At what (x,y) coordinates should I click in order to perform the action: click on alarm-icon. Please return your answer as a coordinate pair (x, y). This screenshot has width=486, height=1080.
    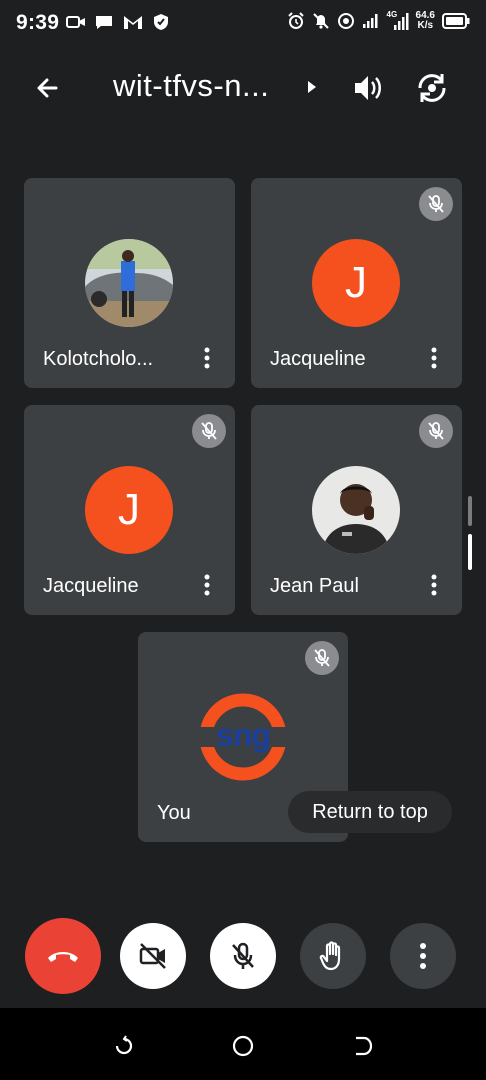
    Looking at the image, I should click on (295, 20).